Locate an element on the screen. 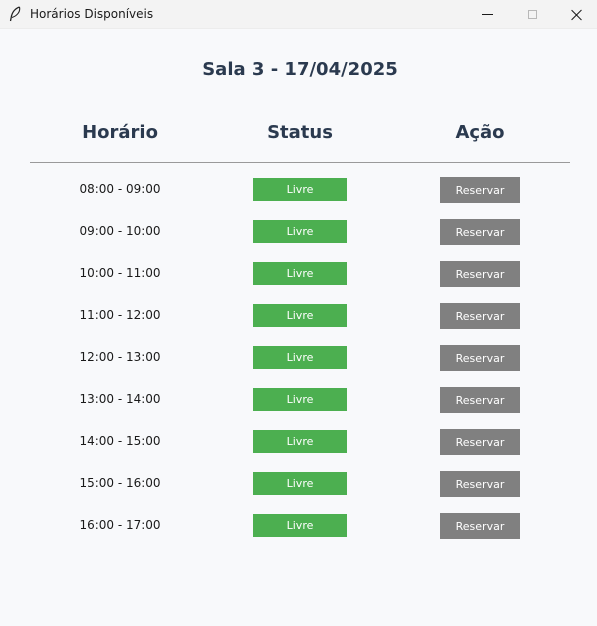 Image resolution: width=597 pixels, height=626 pixels. time-slot: 16:00 - 17:00 is located at coordinates (120, 525).